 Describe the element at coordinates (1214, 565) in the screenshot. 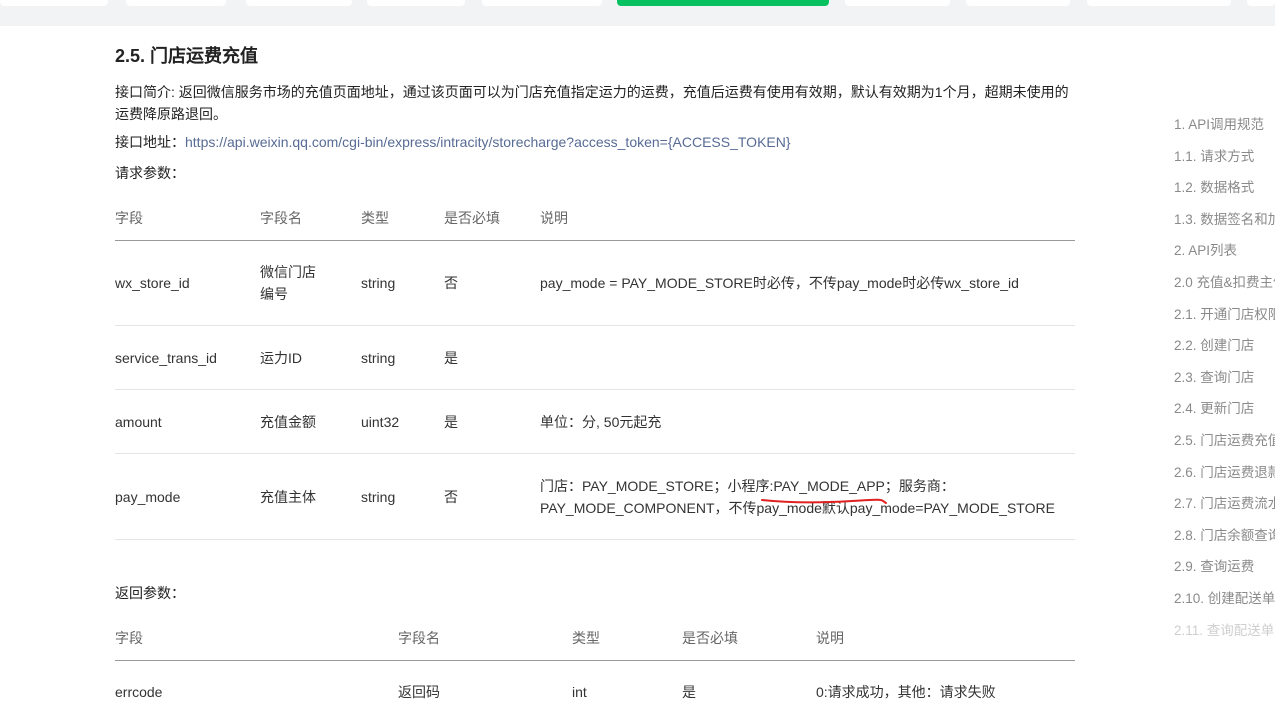

I see `toc-item: 2.9. 查询运费` at that location.